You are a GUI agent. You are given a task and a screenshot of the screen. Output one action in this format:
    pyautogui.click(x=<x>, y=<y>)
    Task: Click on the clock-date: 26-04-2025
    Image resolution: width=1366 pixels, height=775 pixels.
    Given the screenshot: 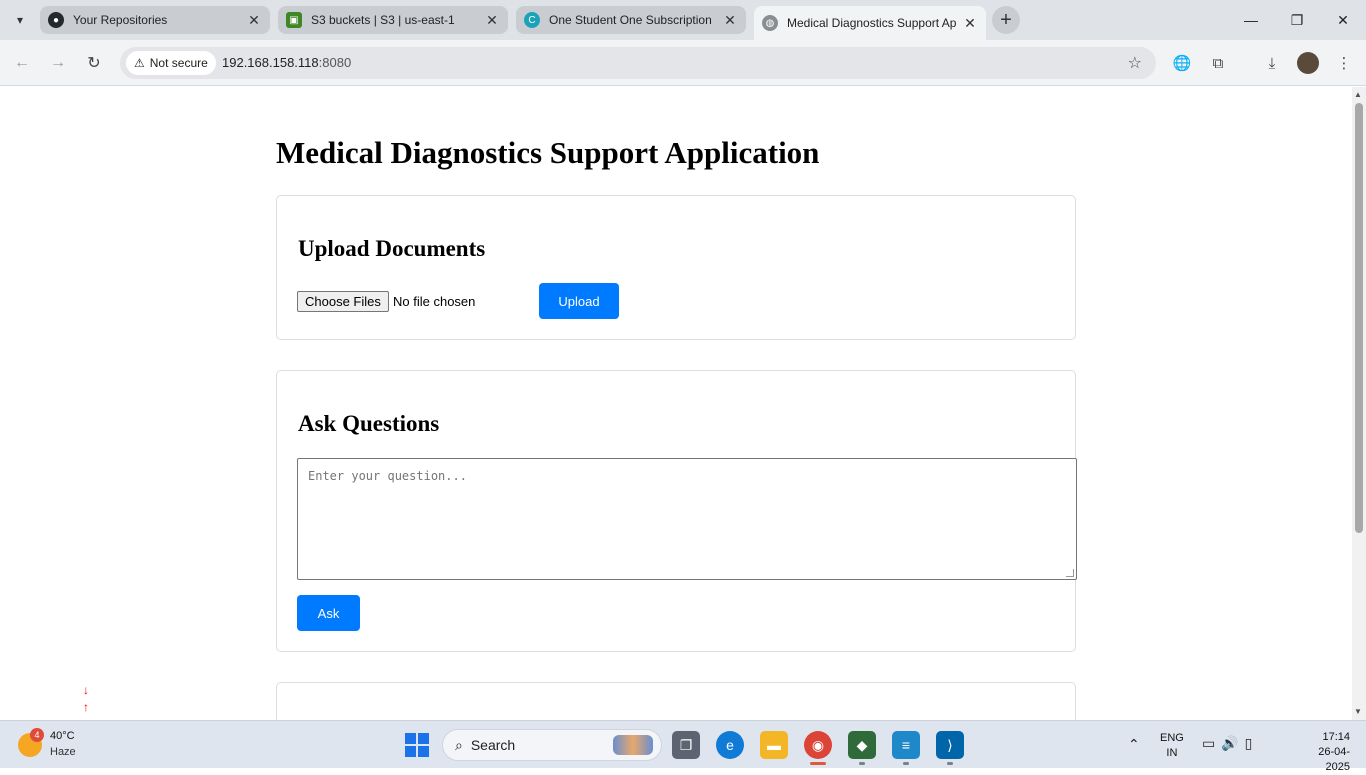 What is the action you would take?
    pyautogui.click(x=1334, y=759)
    